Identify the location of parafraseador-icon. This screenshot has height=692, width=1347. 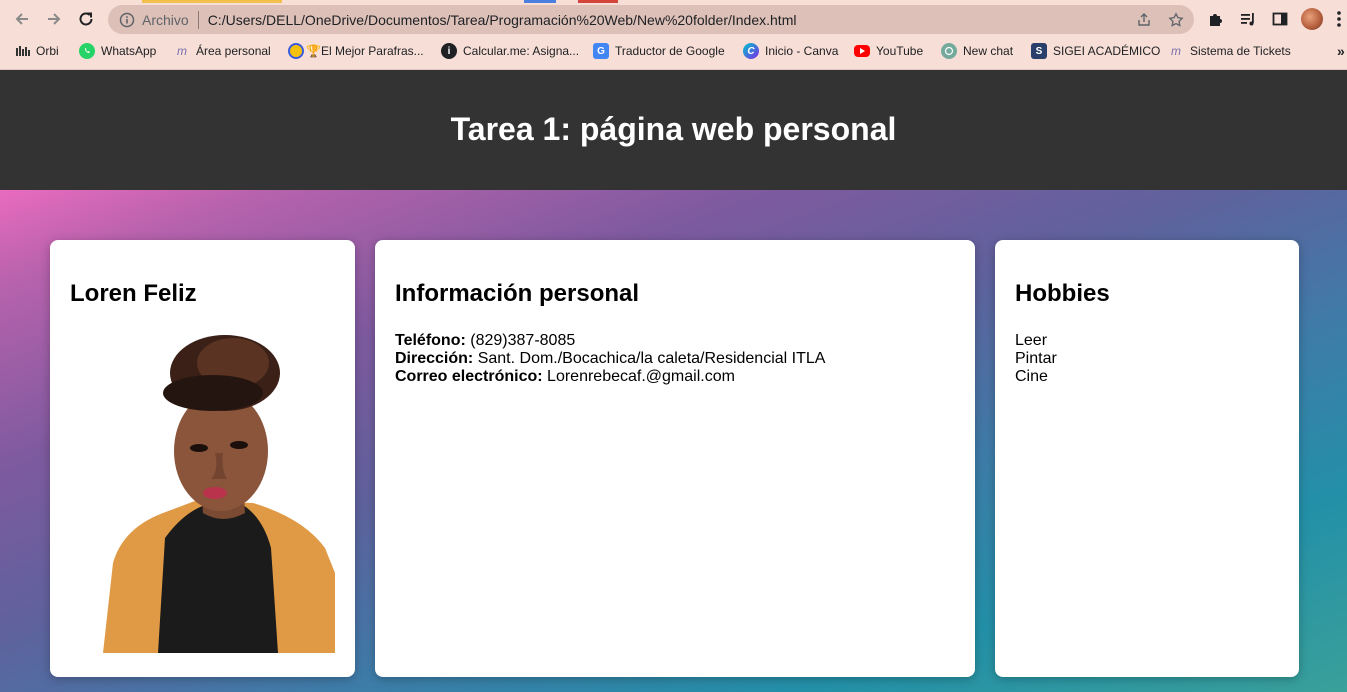
(296, 51).